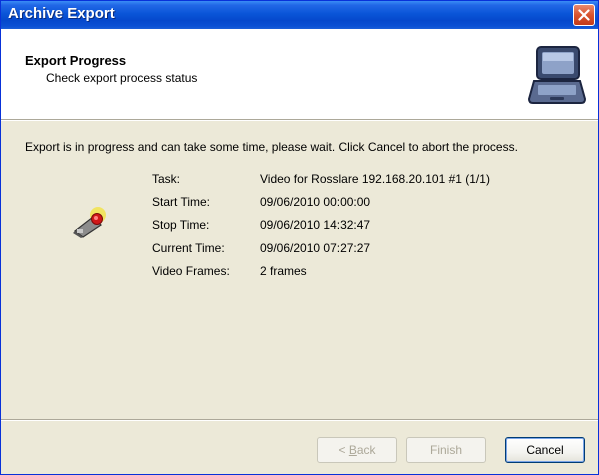  What do you see at coordinates (299, 420) in the screenshot?
I see `footer-divider` at bounding box center [299, 420].